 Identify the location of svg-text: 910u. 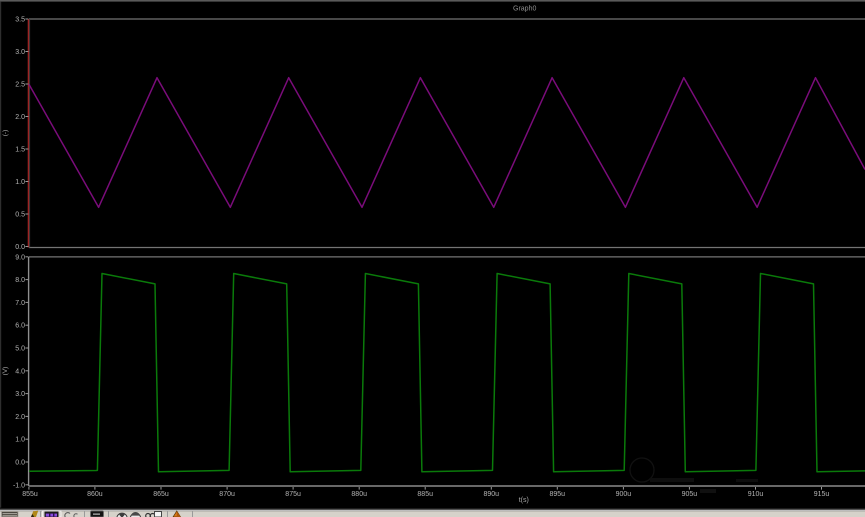
(756, 494).